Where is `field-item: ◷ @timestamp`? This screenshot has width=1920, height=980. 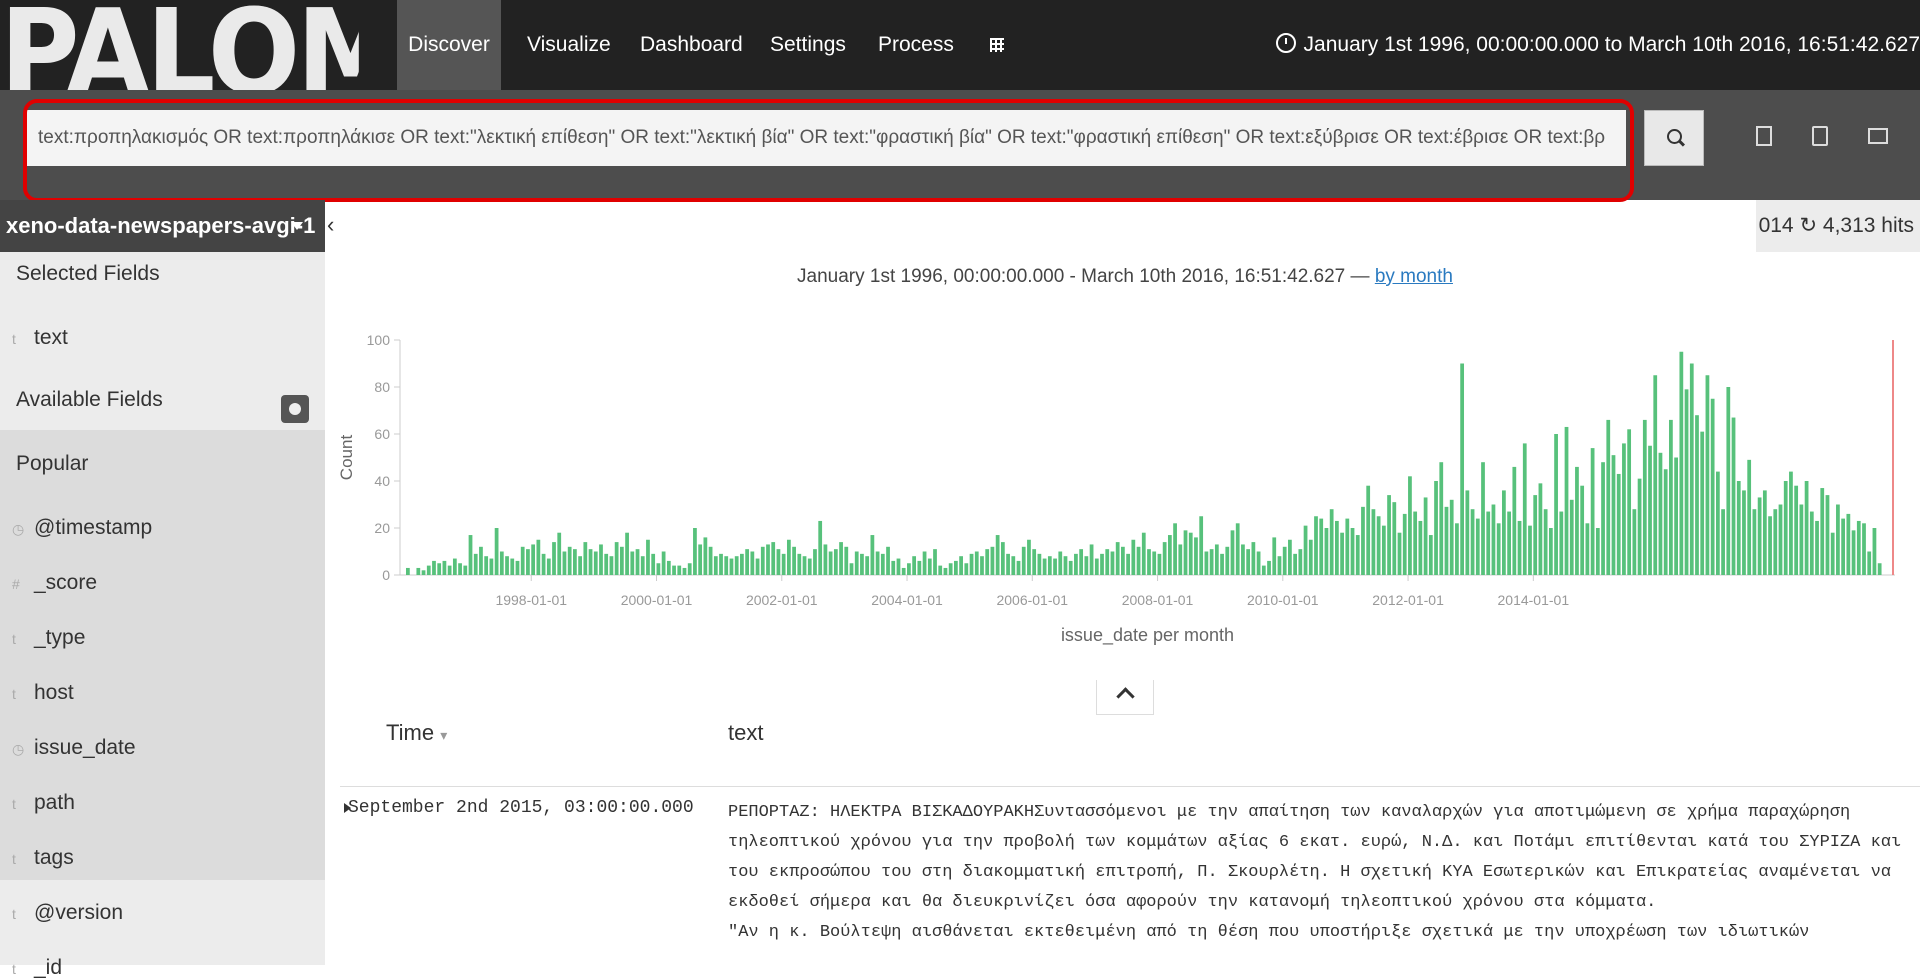 field-item: ◷ @timestamp is located at coordinates (162, 528).